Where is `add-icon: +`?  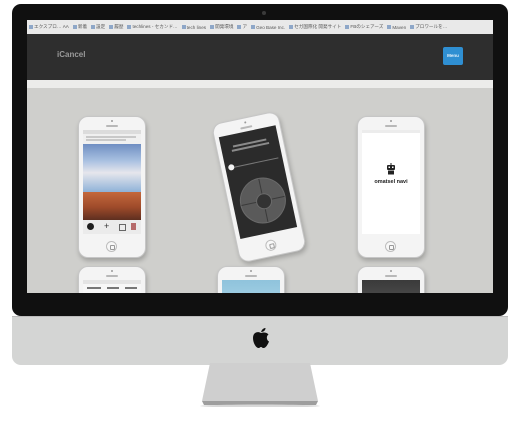
add-icon: + is located at coordinates (106, 226).